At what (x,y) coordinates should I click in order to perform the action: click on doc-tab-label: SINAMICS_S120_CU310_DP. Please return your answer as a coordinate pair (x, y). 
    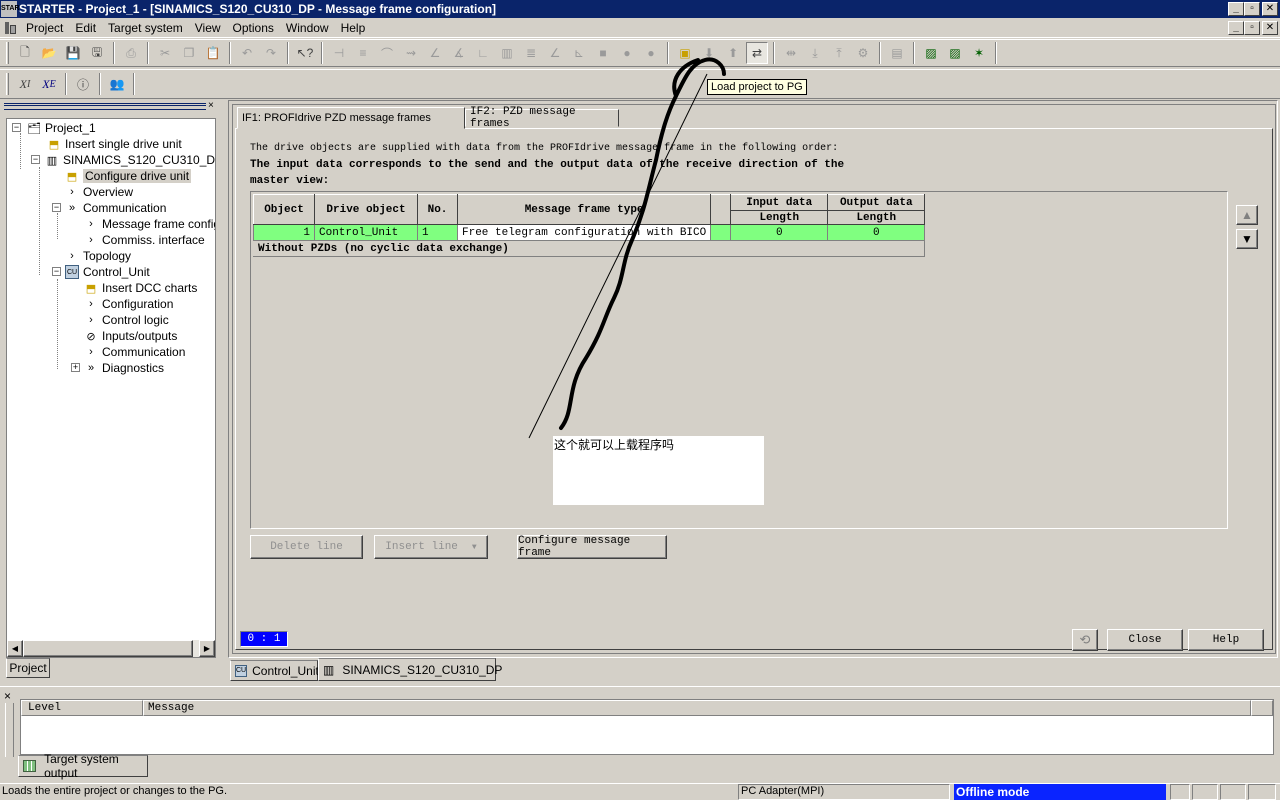
    Looking at the image, I should click on (422, 669).